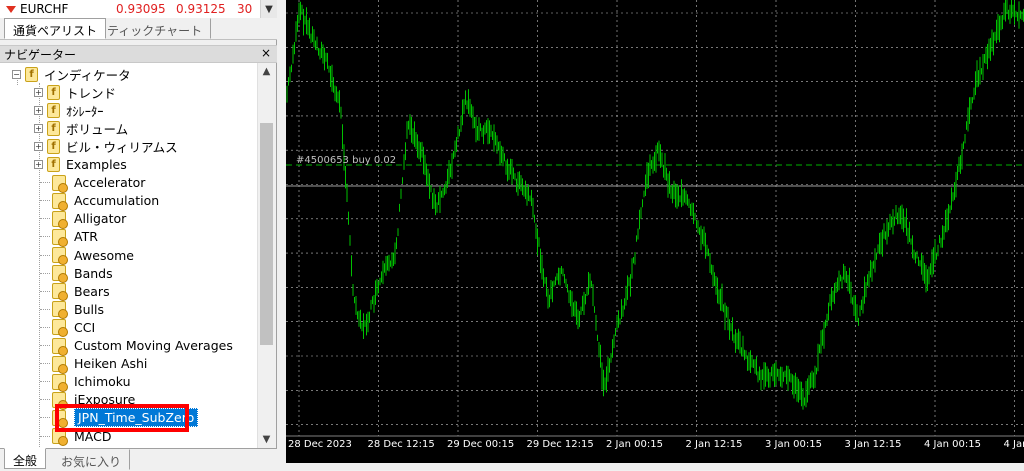  I want to click on tree-folder-label: ビル・ウィリアムス, so click(122, 147).